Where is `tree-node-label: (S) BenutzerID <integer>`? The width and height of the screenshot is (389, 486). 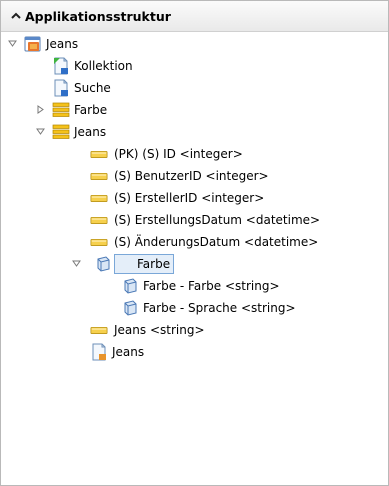
tree-node-label: (S) BenutzerID <integer> is located at coordinates (191, 176).